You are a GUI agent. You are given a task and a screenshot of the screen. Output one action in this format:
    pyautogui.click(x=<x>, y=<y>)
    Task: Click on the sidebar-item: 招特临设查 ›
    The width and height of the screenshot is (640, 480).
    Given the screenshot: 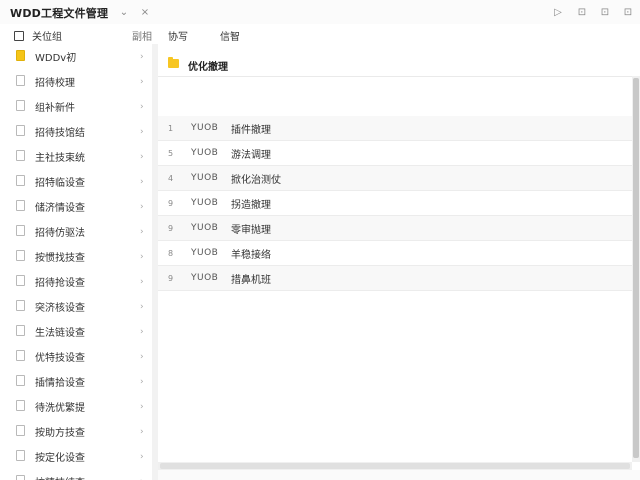 What is the action you would take?
    pyautogui.click(x=76, y=181)
    